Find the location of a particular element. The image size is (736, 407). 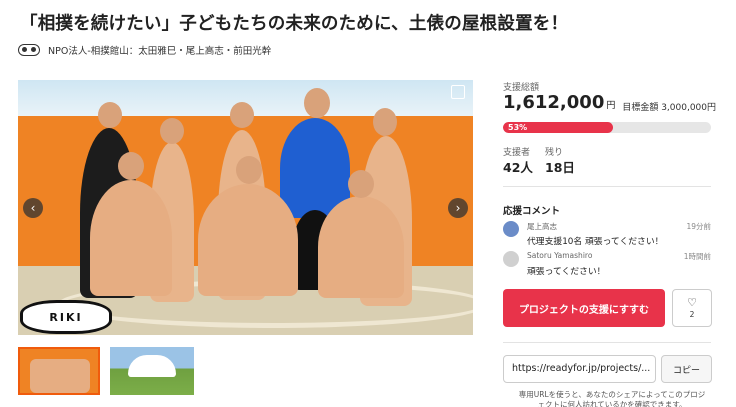

supporters-count: 42人 is located at coordinates (518, 167).